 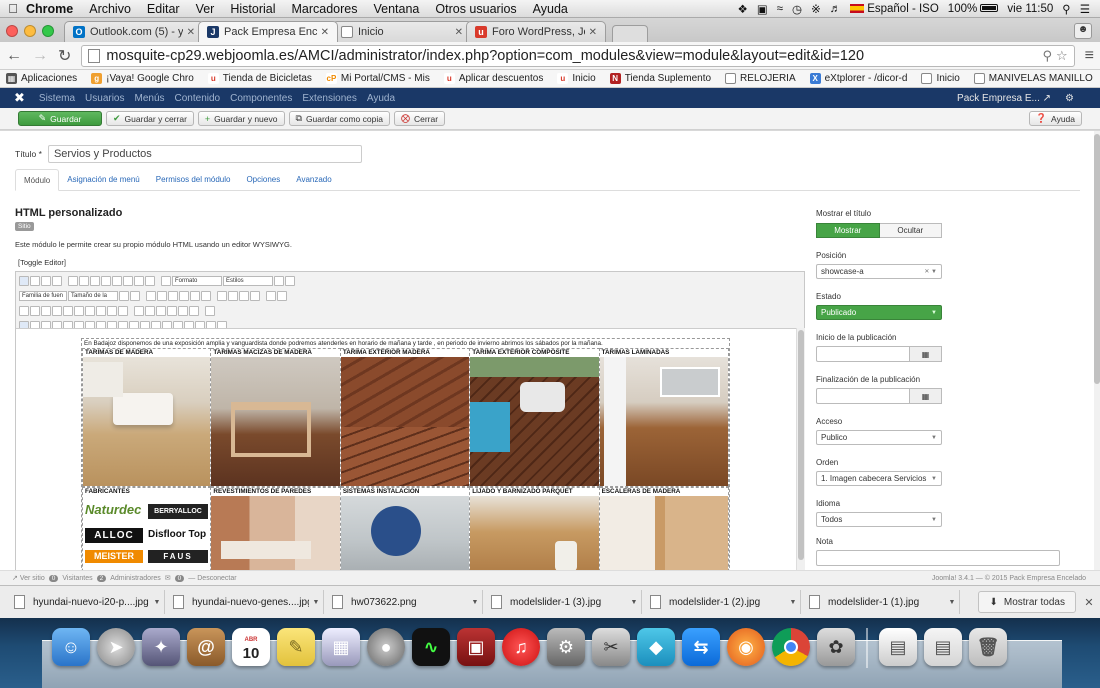 What do you see at coordinates (255, 295) in the screenshot?
I see `superscript-icon` at bounding box center [255, 295].